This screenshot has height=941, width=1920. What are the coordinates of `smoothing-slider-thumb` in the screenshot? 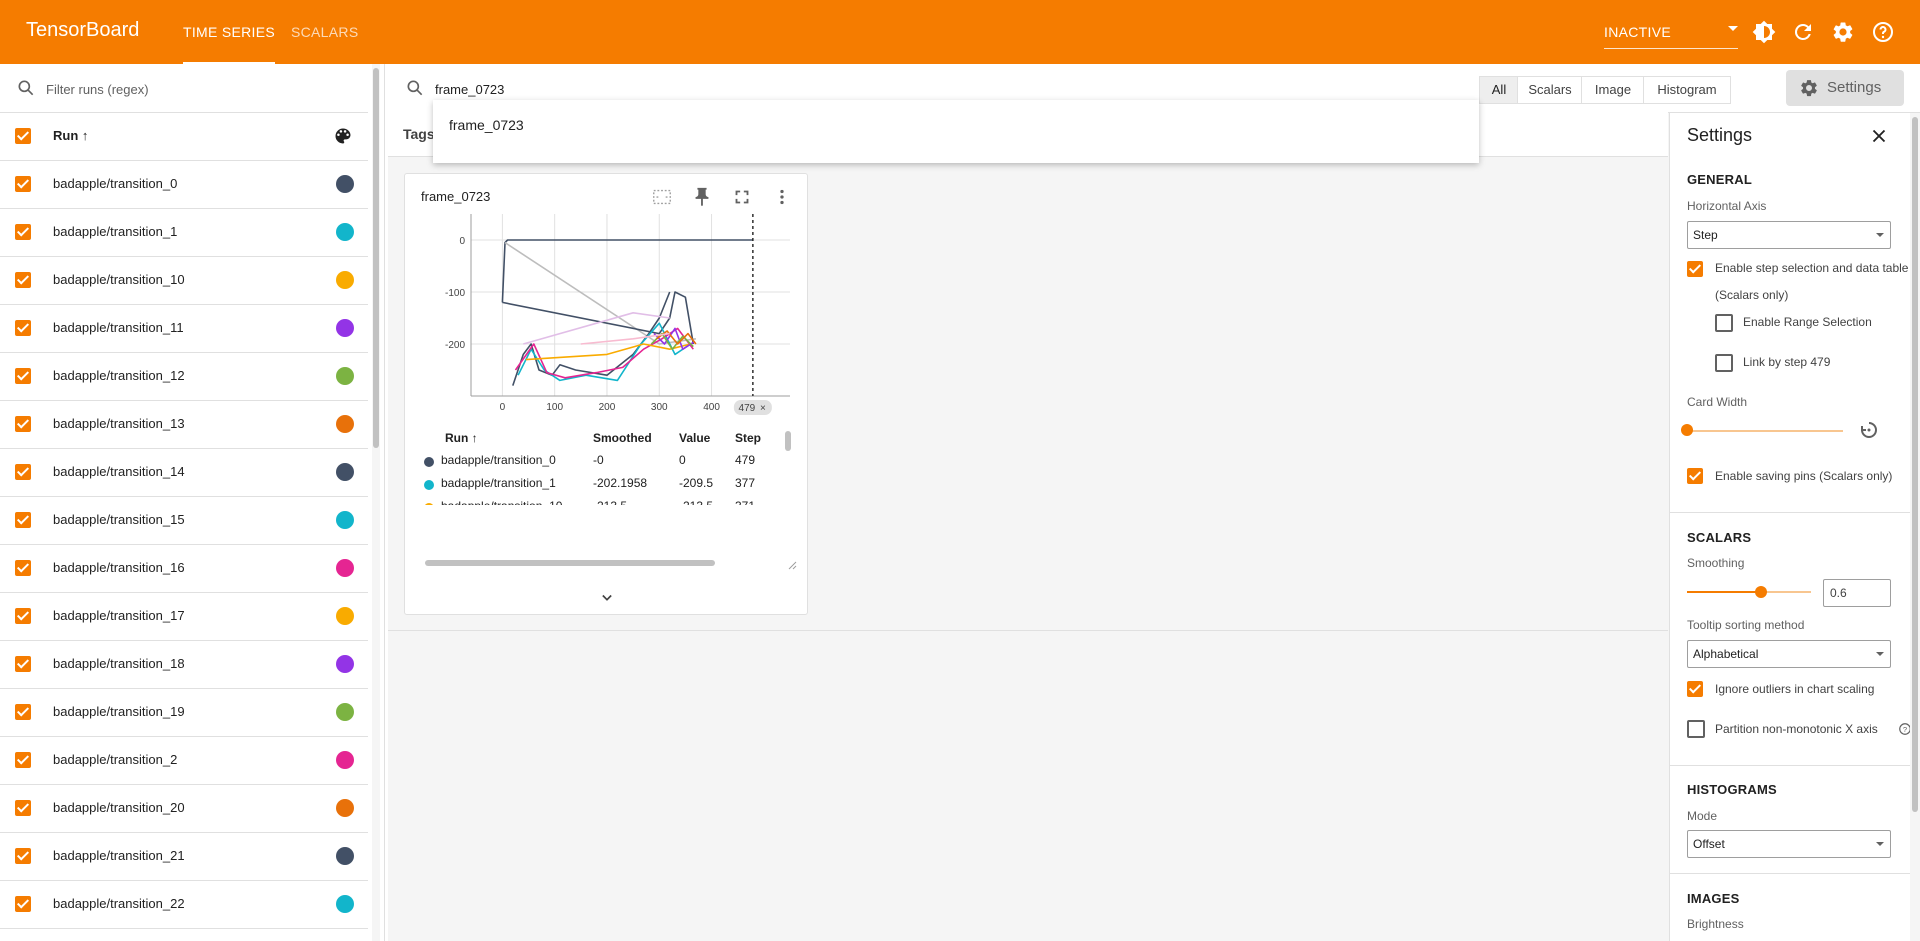 It's located at (1761, 592).